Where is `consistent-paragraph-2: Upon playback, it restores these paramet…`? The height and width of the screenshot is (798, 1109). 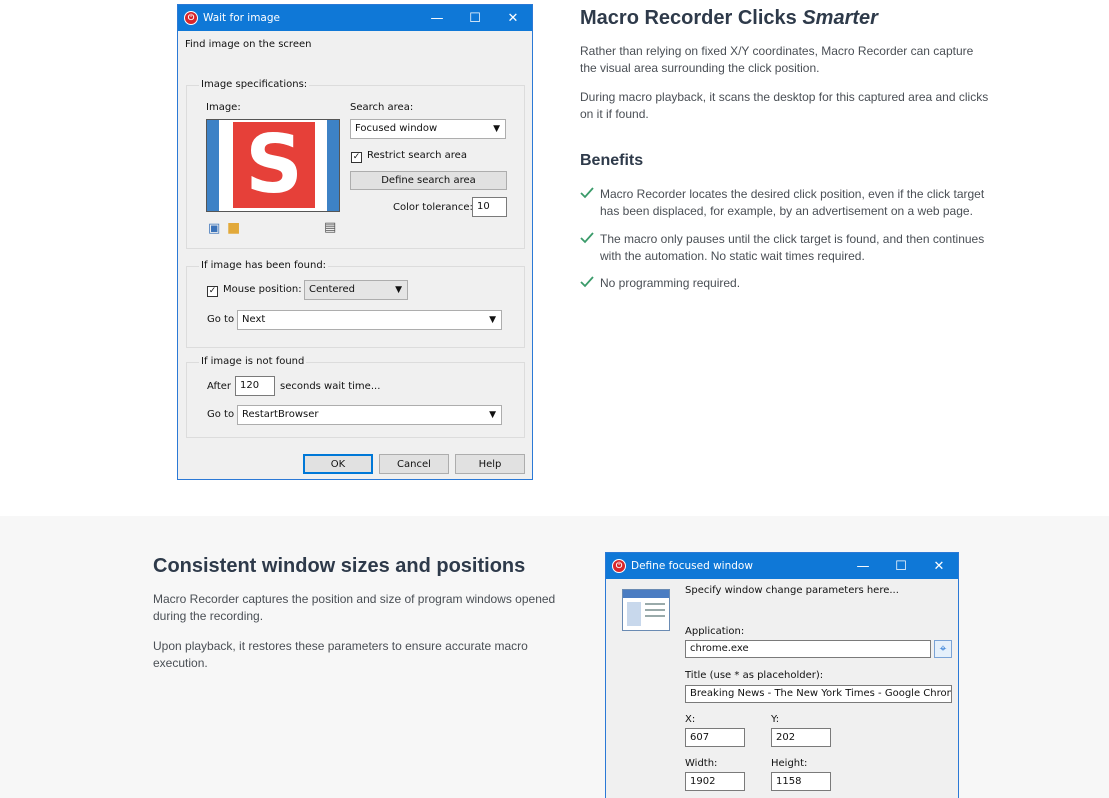 consistent-paragraph-2: Upon playback, it restores these paramet… is located at coordinates (340, 654).